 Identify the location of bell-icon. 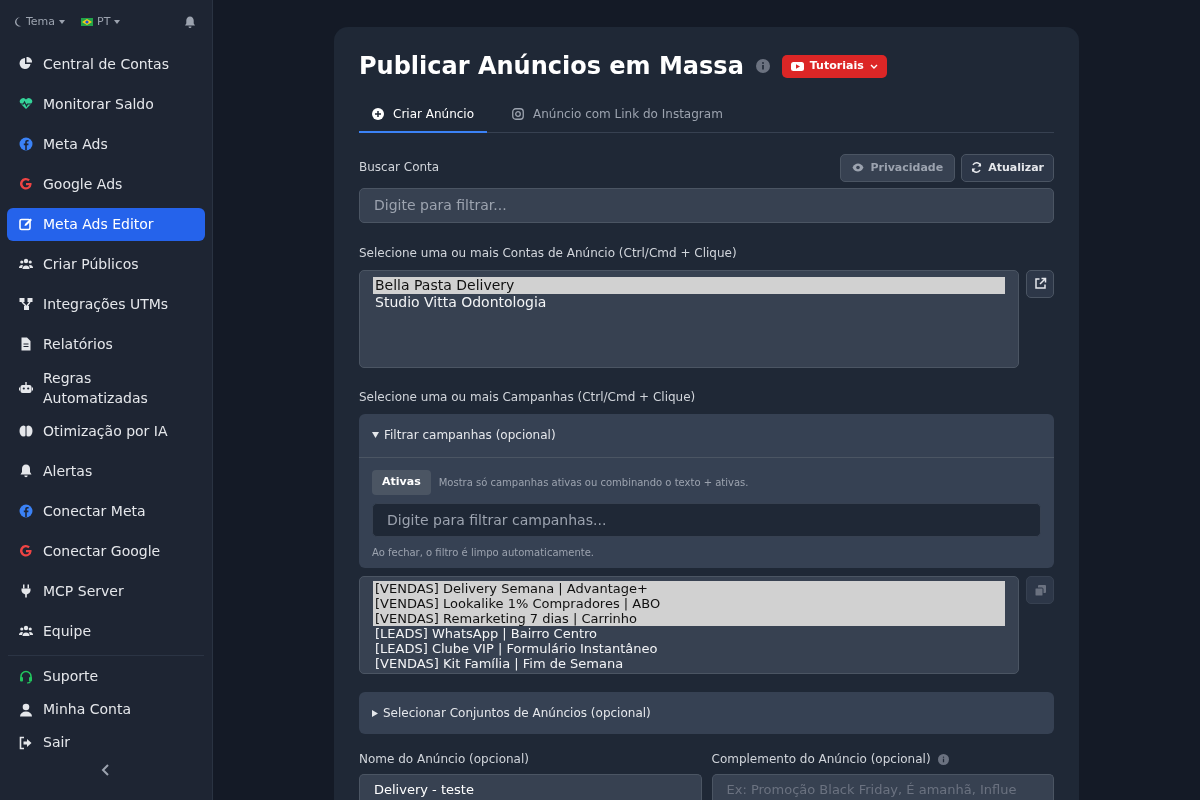
(26, 471).